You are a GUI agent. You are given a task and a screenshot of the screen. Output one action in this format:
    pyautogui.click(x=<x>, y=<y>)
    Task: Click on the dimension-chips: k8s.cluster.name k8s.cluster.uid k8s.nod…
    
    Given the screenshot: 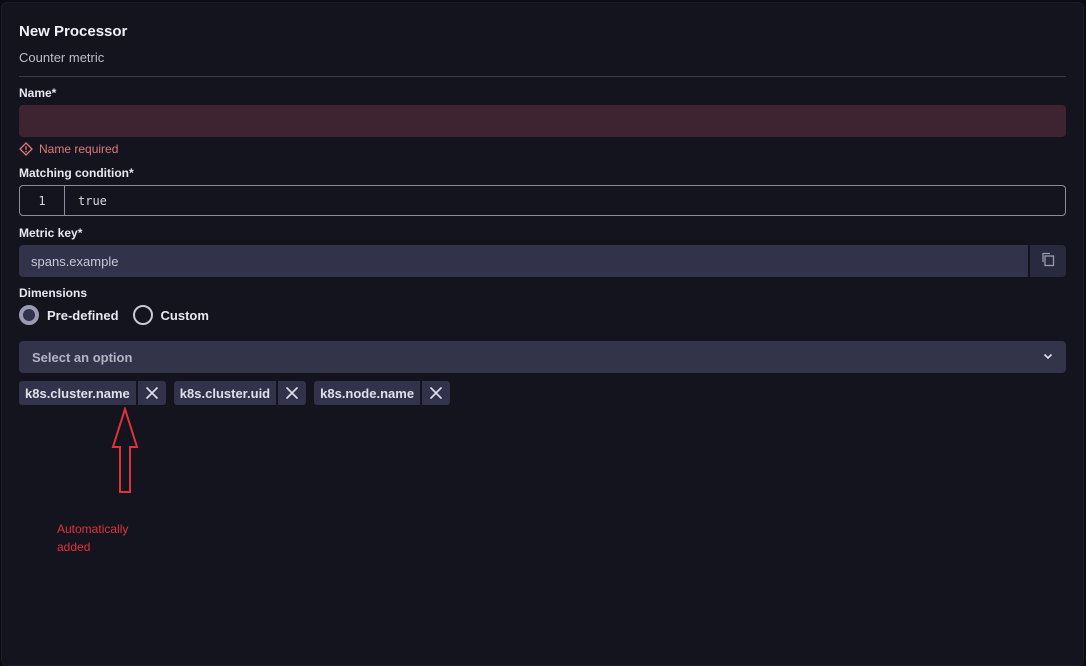 What is the action you would take?
    pyautogui.click(x=235, y=393)
    